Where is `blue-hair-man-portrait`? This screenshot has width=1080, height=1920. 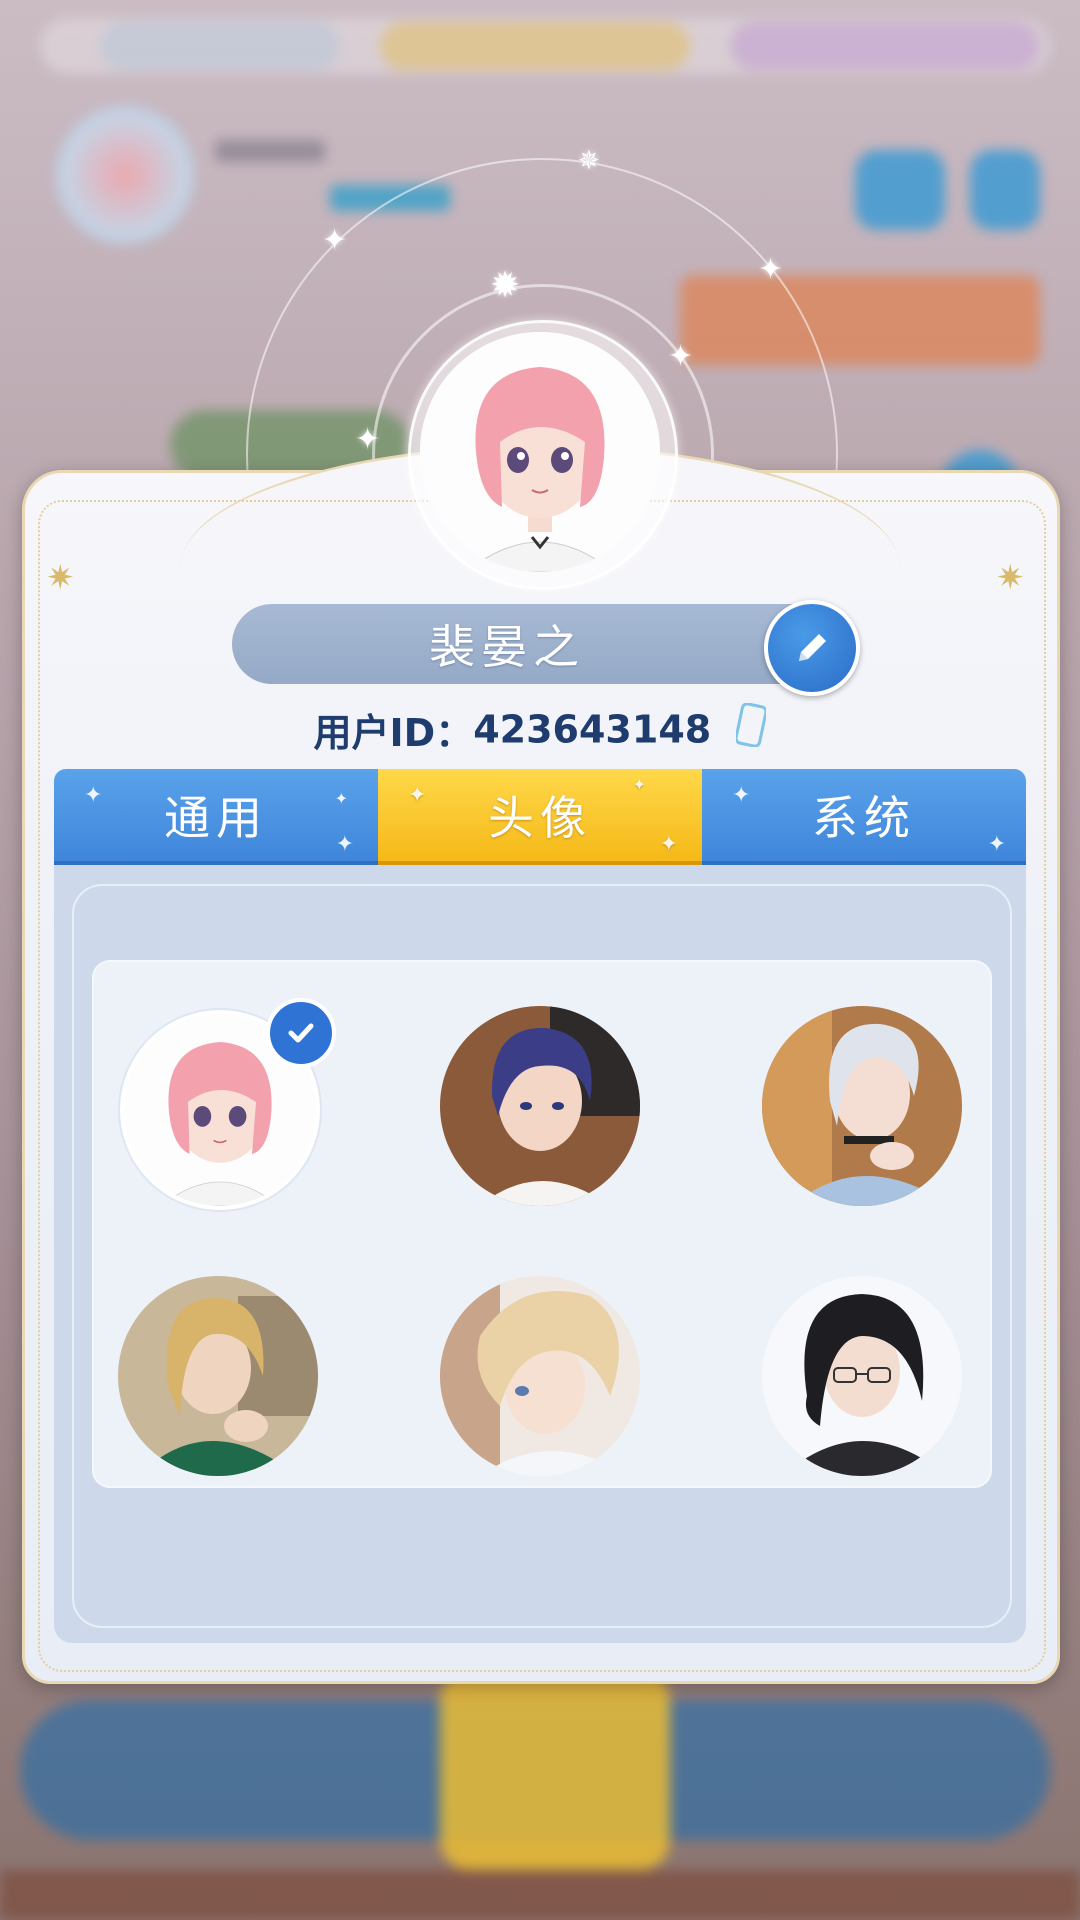 blue-hair-man-portrait is located at coordinates (540, 1106).